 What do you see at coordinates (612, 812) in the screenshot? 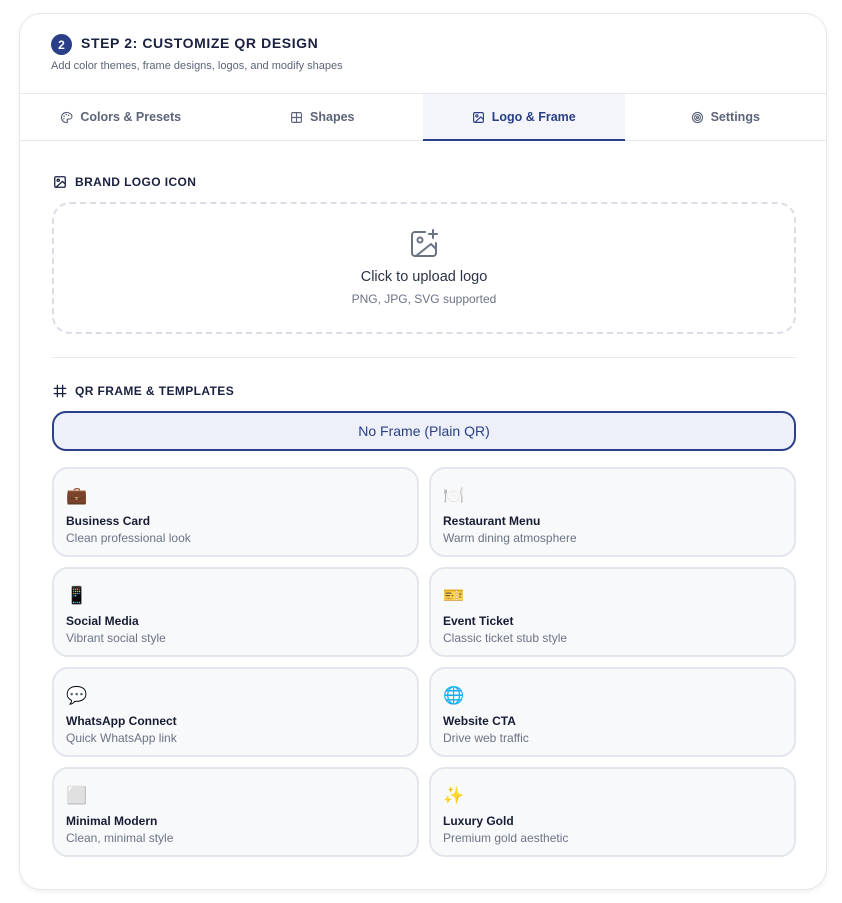
I see `template-luxury-gold: ✨ Luxury Gold Premium gold aesthetic` at bounding box center [612, 812].